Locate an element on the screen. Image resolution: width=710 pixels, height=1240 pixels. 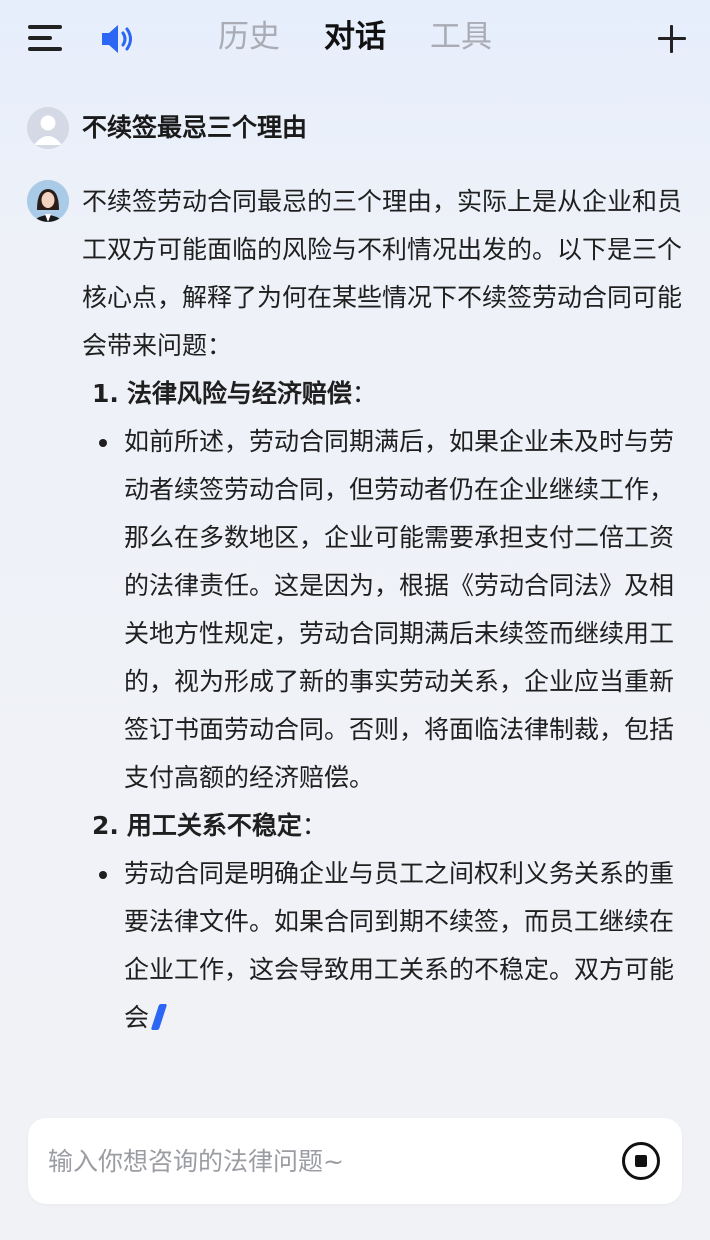
question-input is located at coordinates (318, 1161).